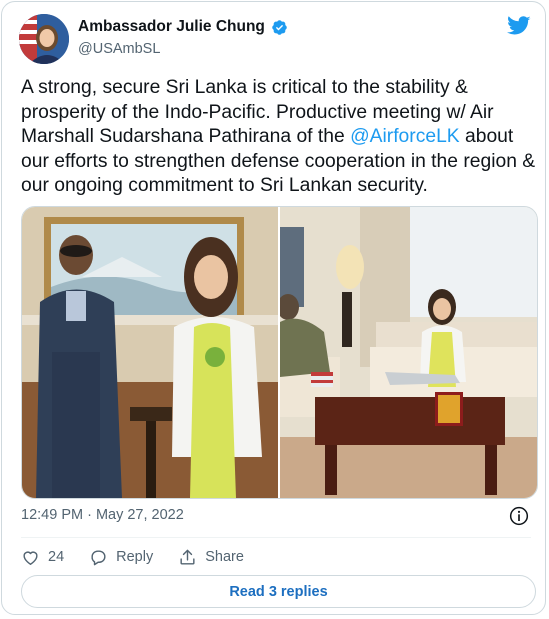  I want to click on author-name: Ambassador Julie Chung, so click(171, 27).